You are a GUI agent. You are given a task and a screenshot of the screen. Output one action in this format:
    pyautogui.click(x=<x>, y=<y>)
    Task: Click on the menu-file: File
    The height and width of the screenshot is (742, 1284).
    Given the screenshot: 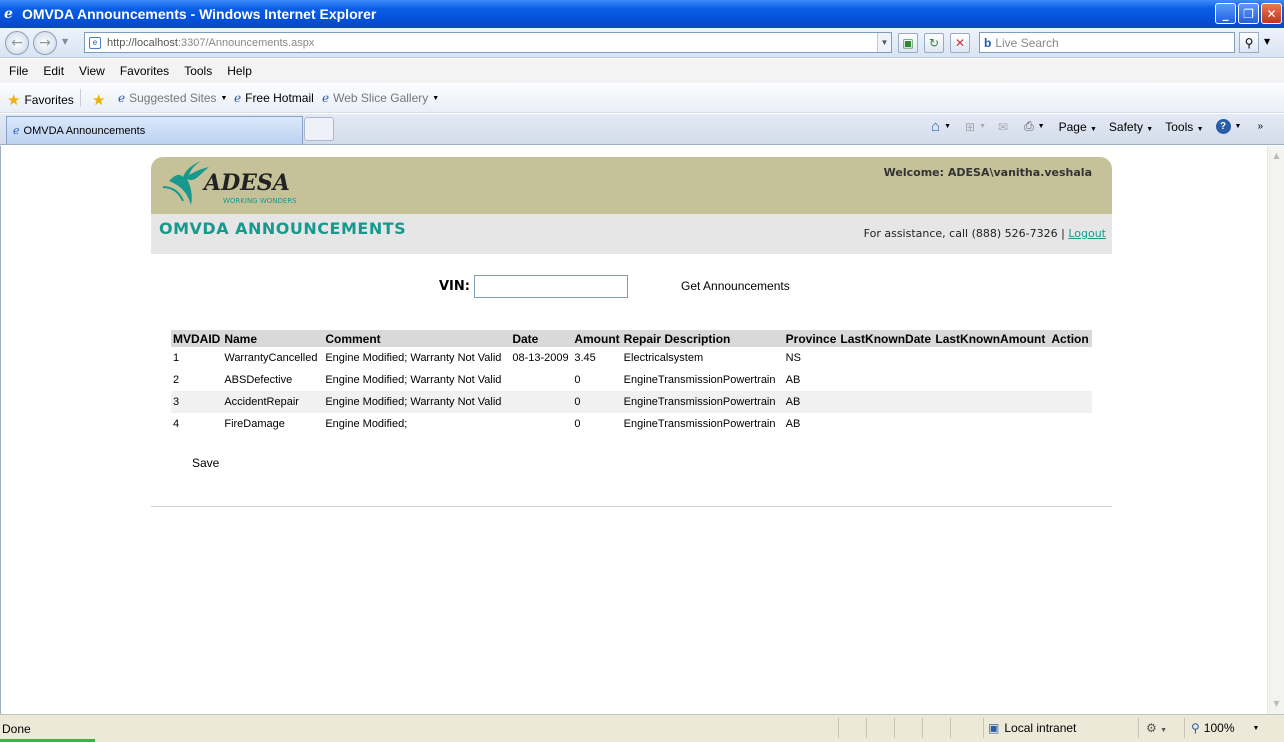 What is the action you would take?
    pyautogui.click(x=18, y=71)
    